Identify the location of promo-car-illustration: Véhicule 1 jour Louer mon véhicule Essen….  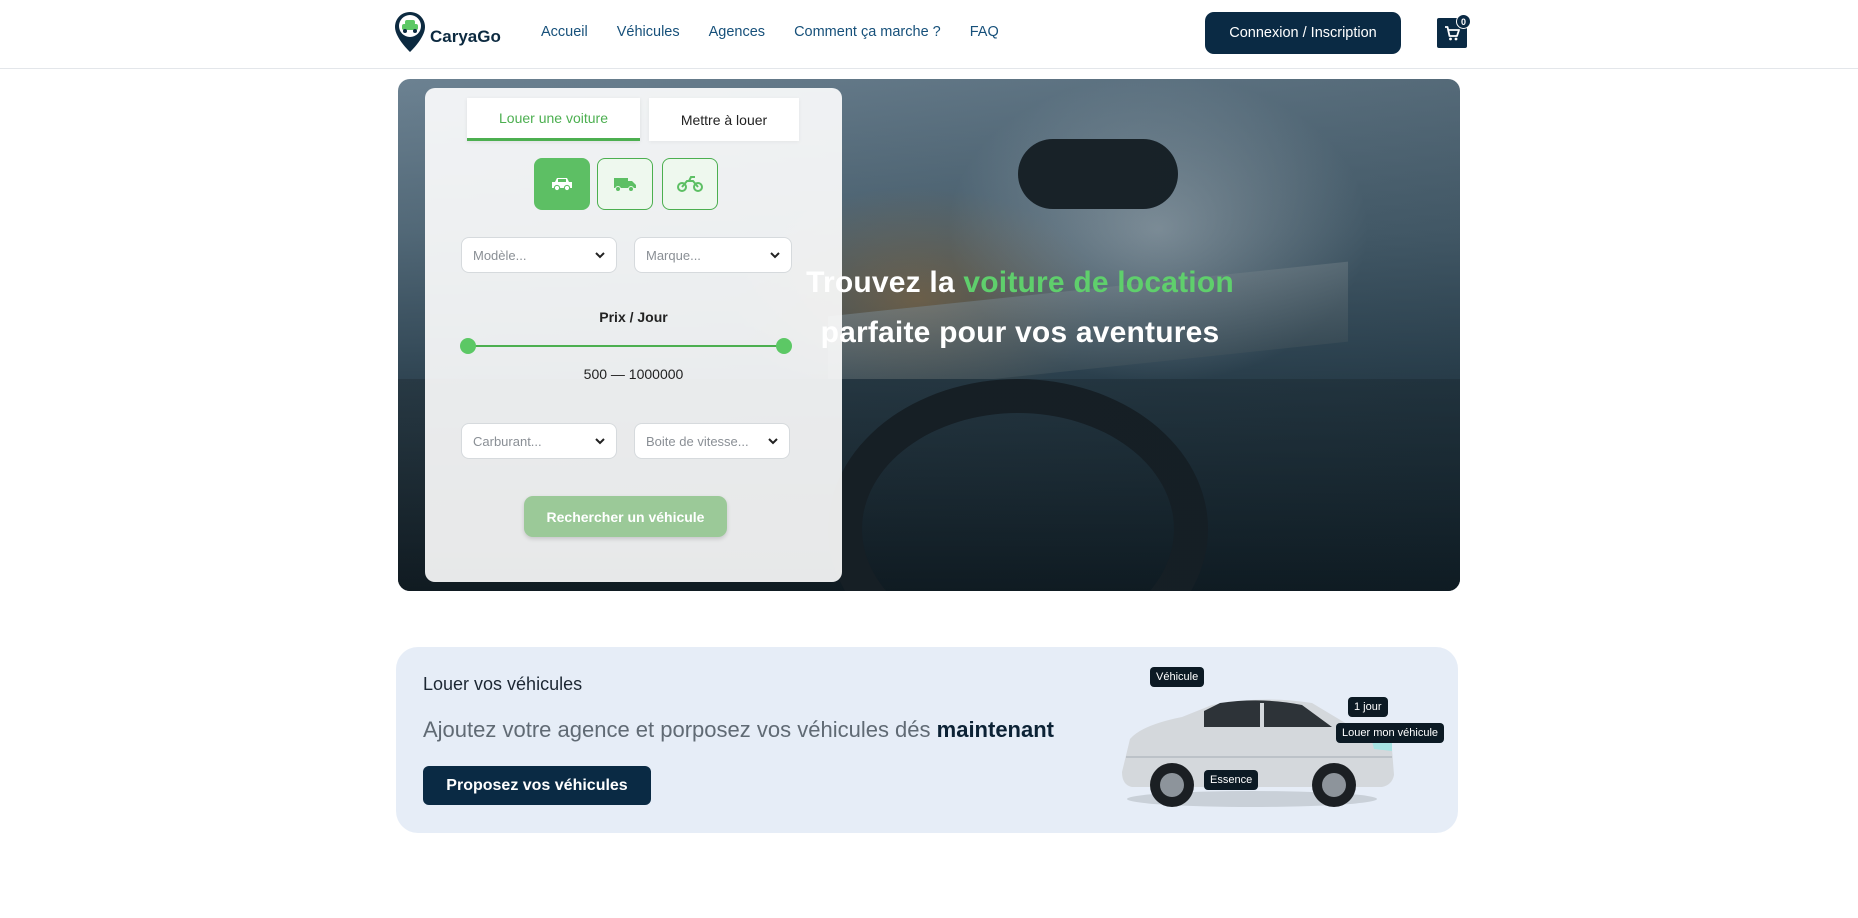
(1278, 747).